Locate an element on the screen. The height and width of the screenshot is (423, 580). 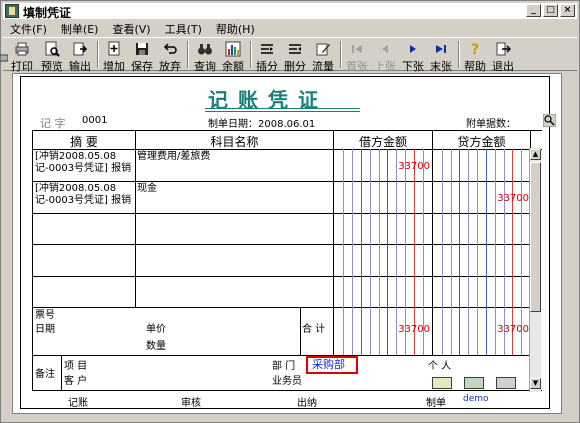
salesman-label: 业务员 is located at coordinates (287, 382).